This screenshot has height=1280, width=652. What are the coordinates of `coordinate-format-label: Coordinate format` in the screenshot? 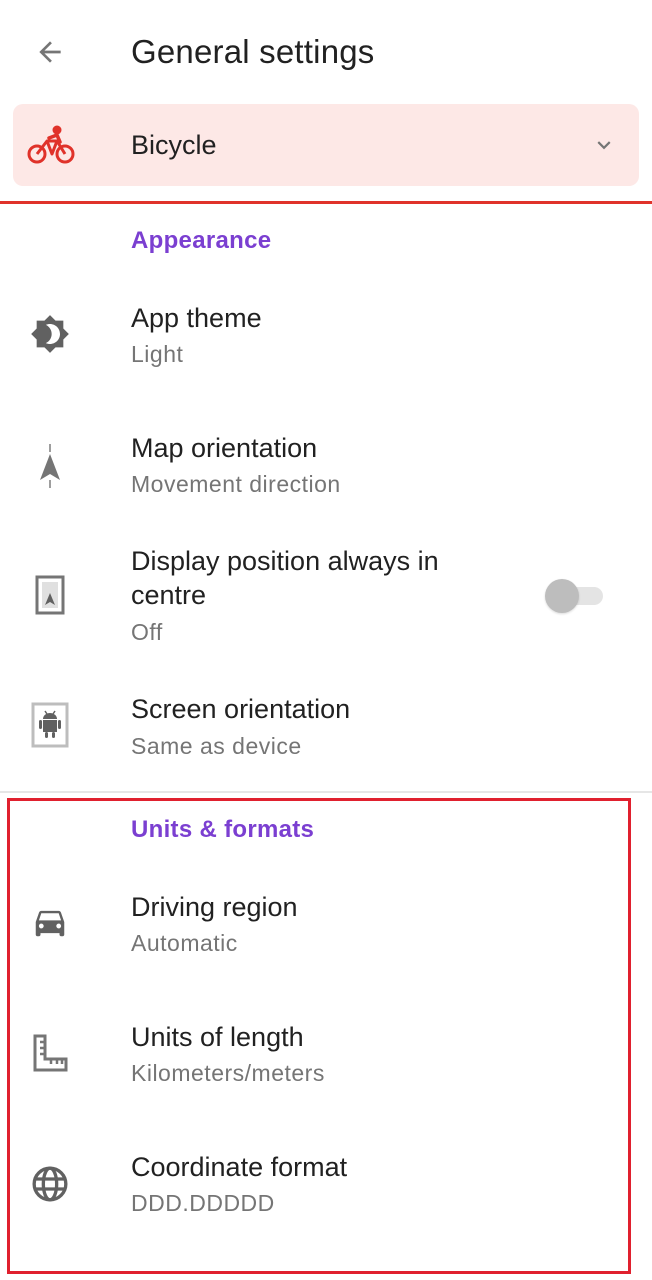 It's located at (239, 1167).